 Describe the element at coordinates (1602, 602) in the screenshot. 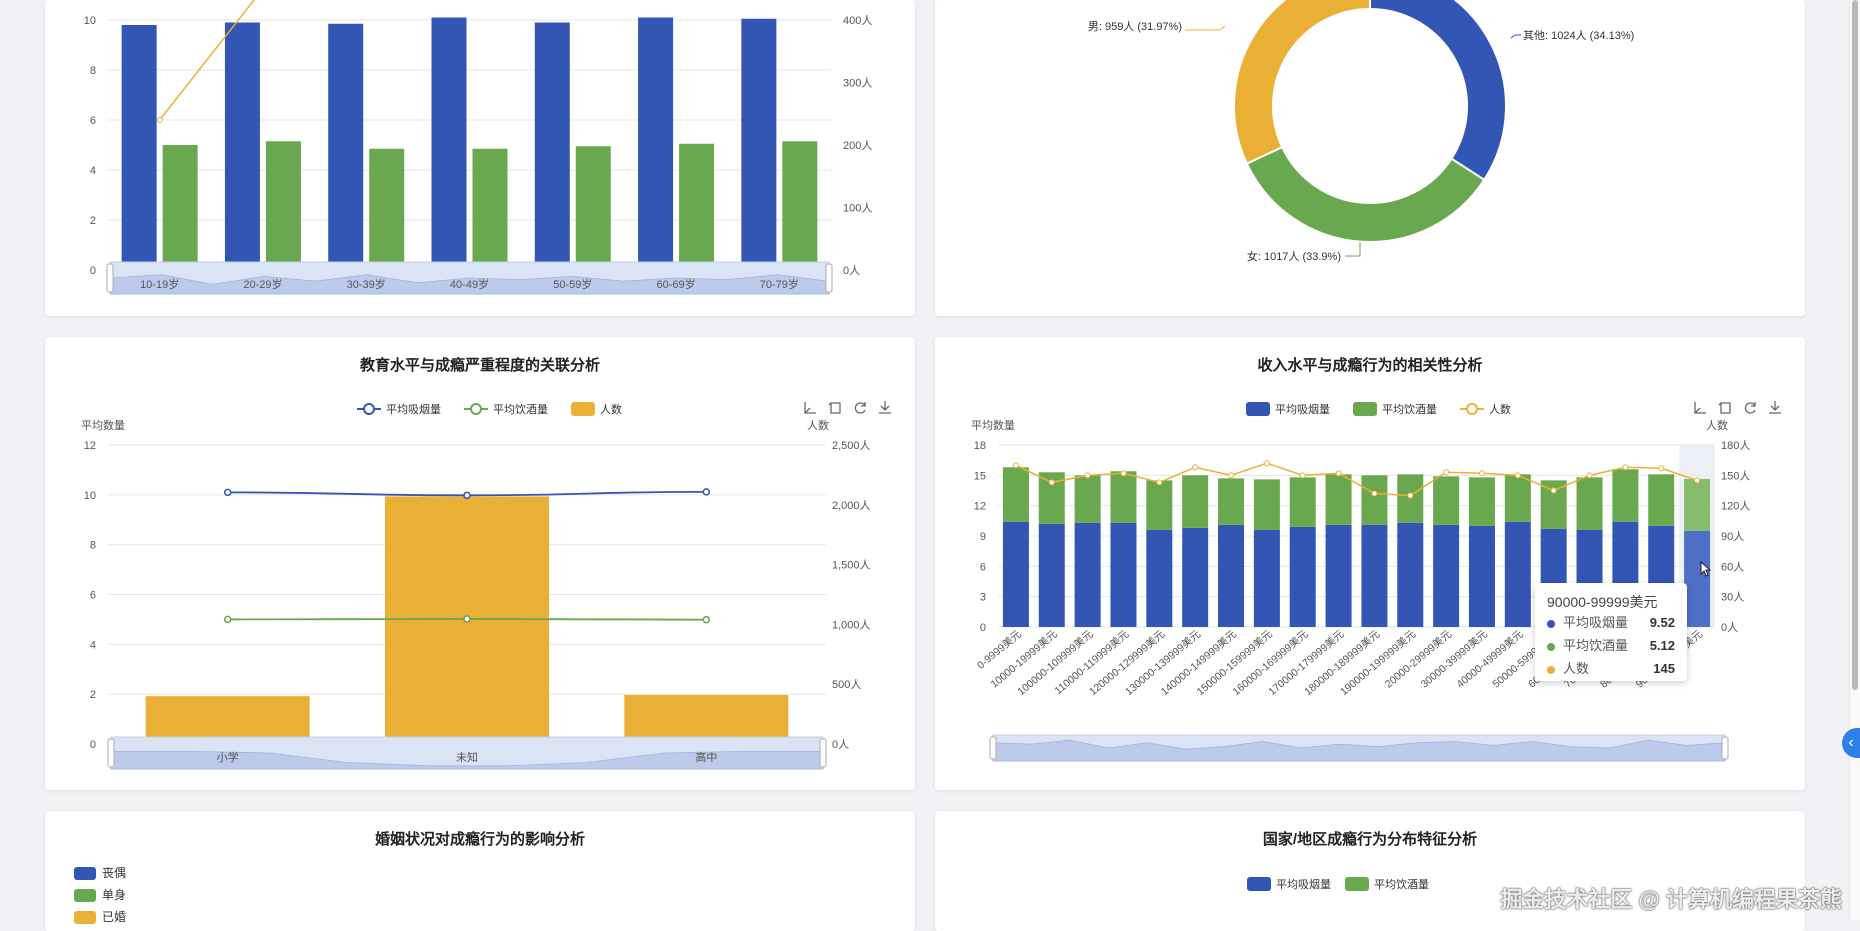

I see `tooltip-title: 90000-99999美元` at that location.